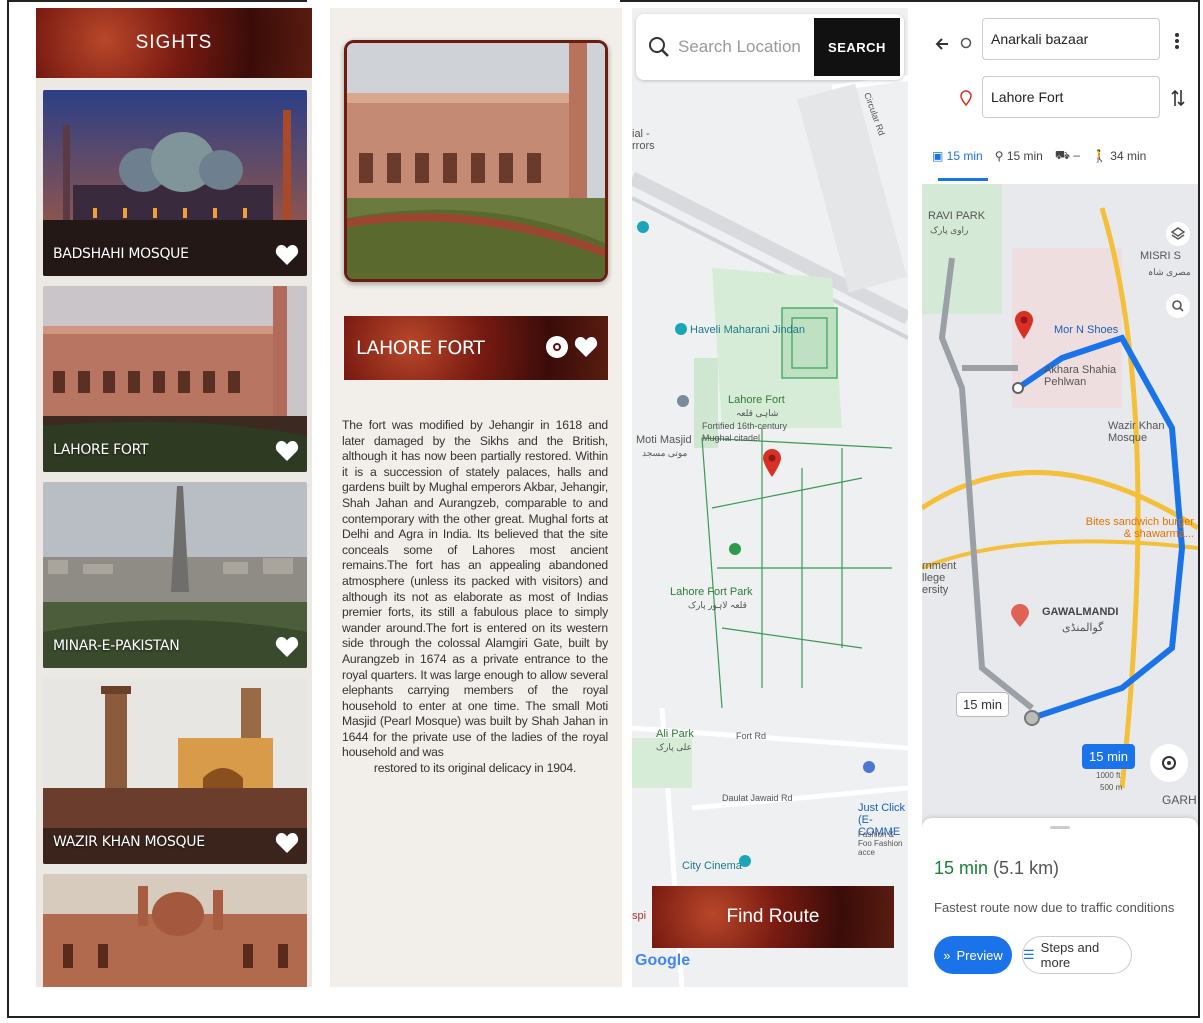 The width and height of the screenshot is (1203, 1023). I want to click on lahore-fort-photo, so click(476, 161).